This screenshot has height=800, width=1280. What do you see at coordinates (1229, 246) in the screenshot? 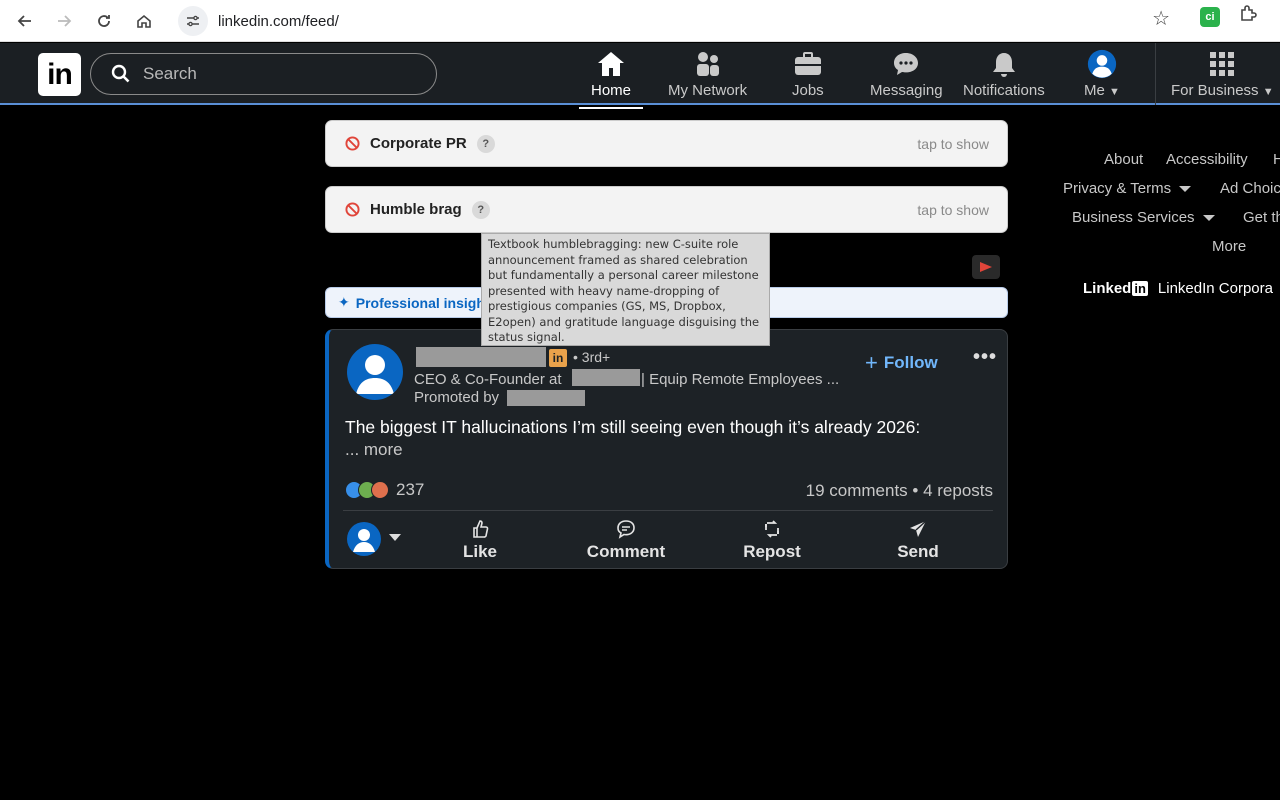
I see `footer-link-more: More` at bounding box center [1229, 246].